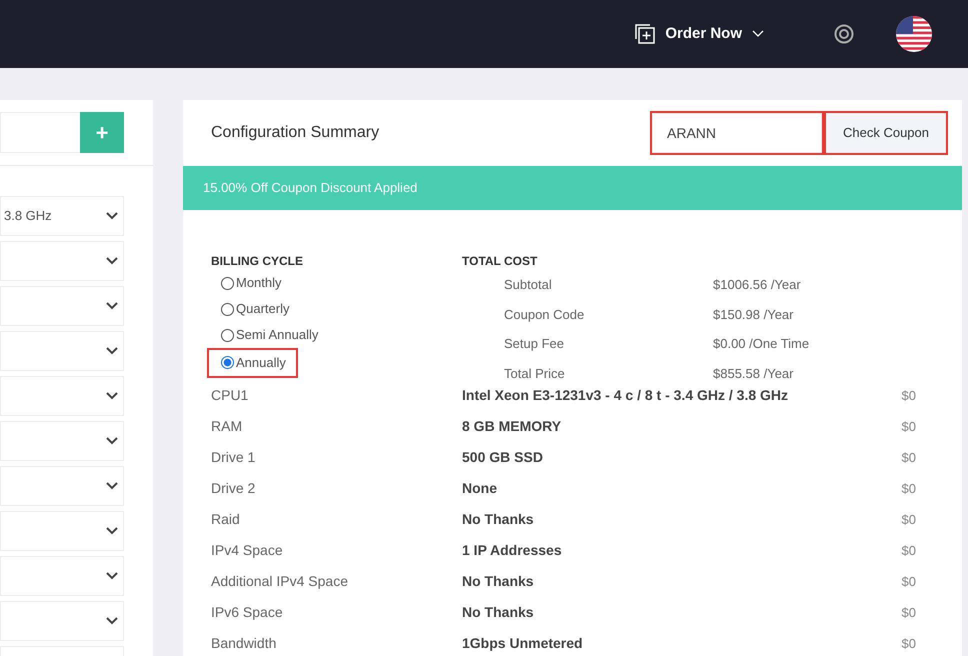 This screenshot has width=968, height=656. What do you see at coordinates (233, 457) in the screenshot?
I see `item-name: Drive 1` at bounding box center [233, 457].